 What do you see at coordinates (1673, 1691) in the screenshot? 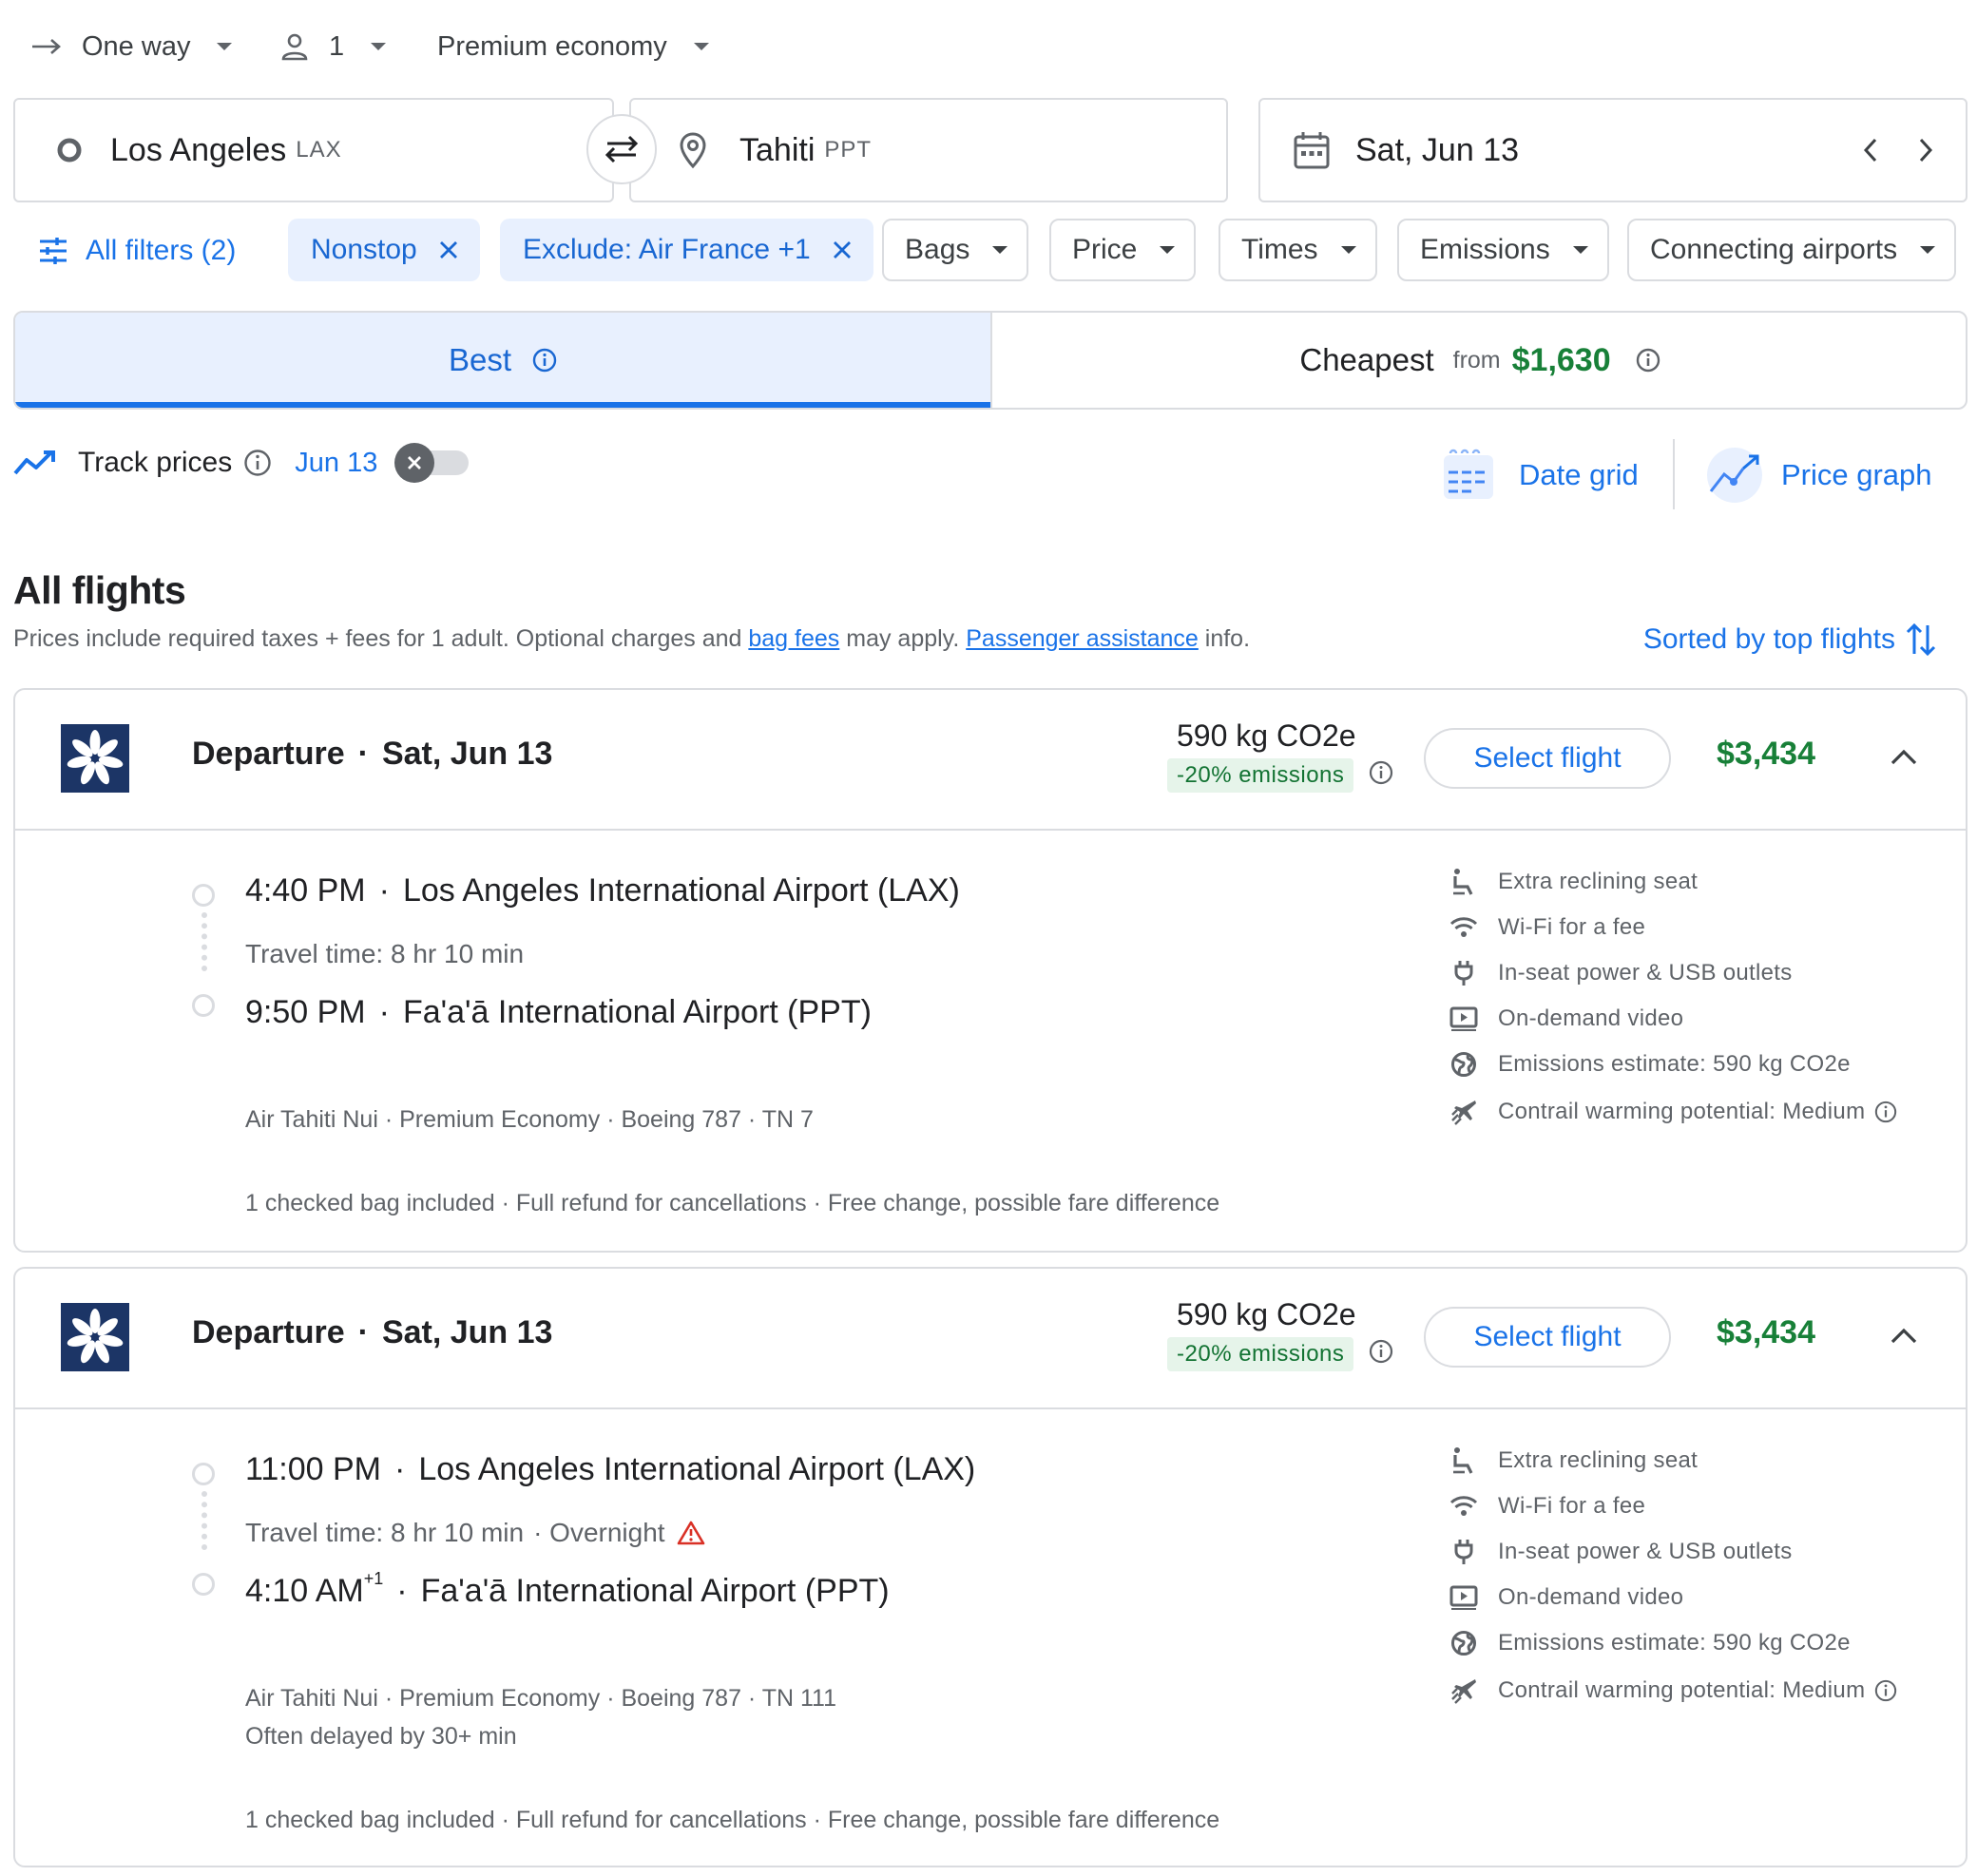
I see `amenity-item: Contrail warming potential: Medium` at bounding box center [1673, 1691].